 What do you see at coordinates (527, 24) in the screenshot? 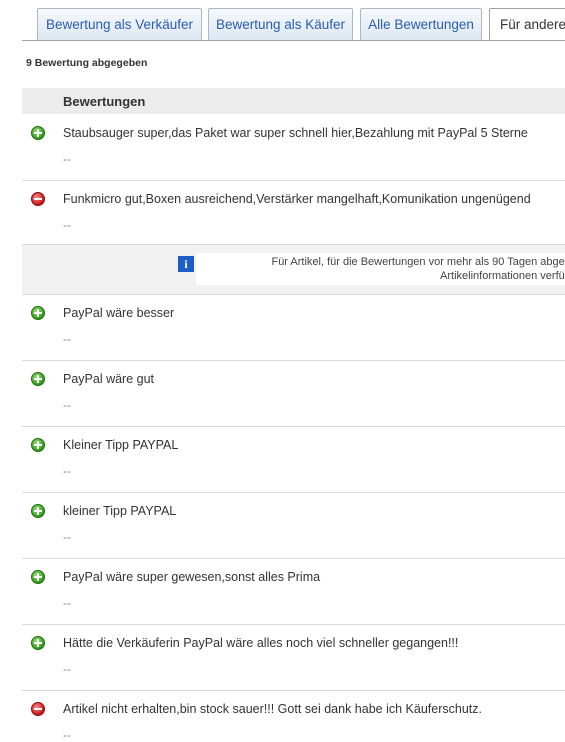
I see `tab-left-for-others: Für andere` at bounding box center [527, 24].